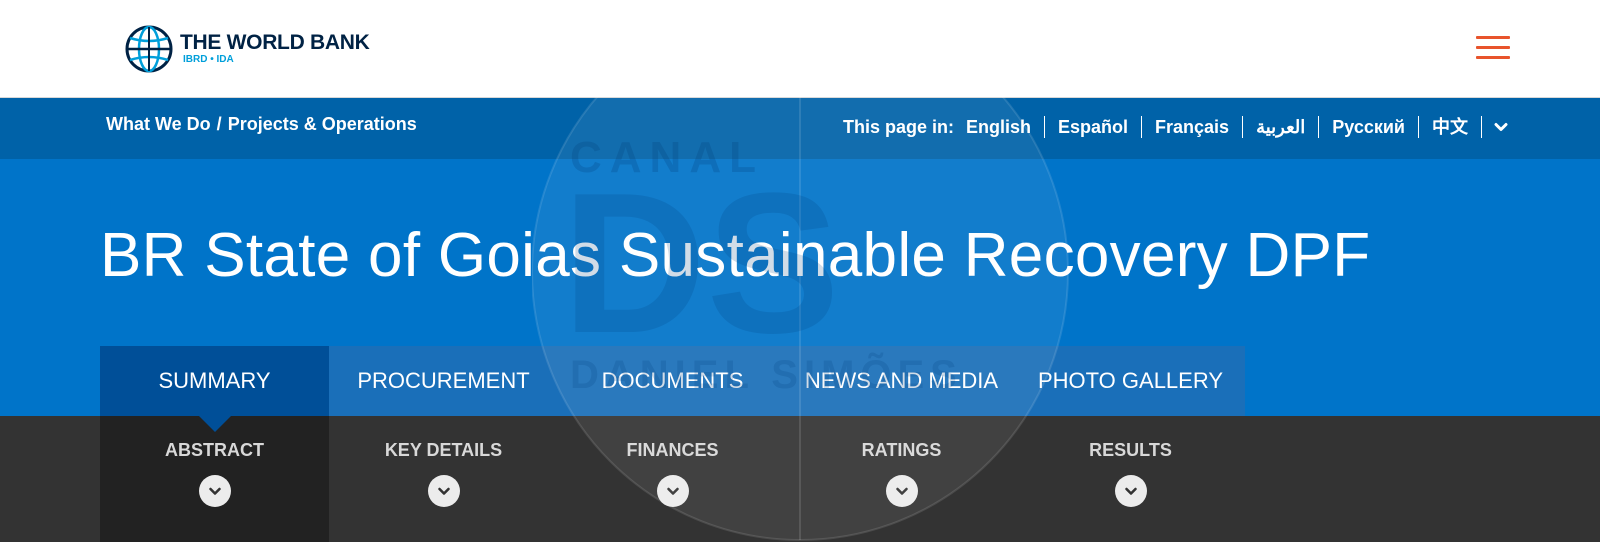 The width and height of the screenshot is (1600, 542). What do you see at coordinates (1450, 127) in the screenshot?
I see `lang-chinese: 中文` at bounding box center [1450, 127].